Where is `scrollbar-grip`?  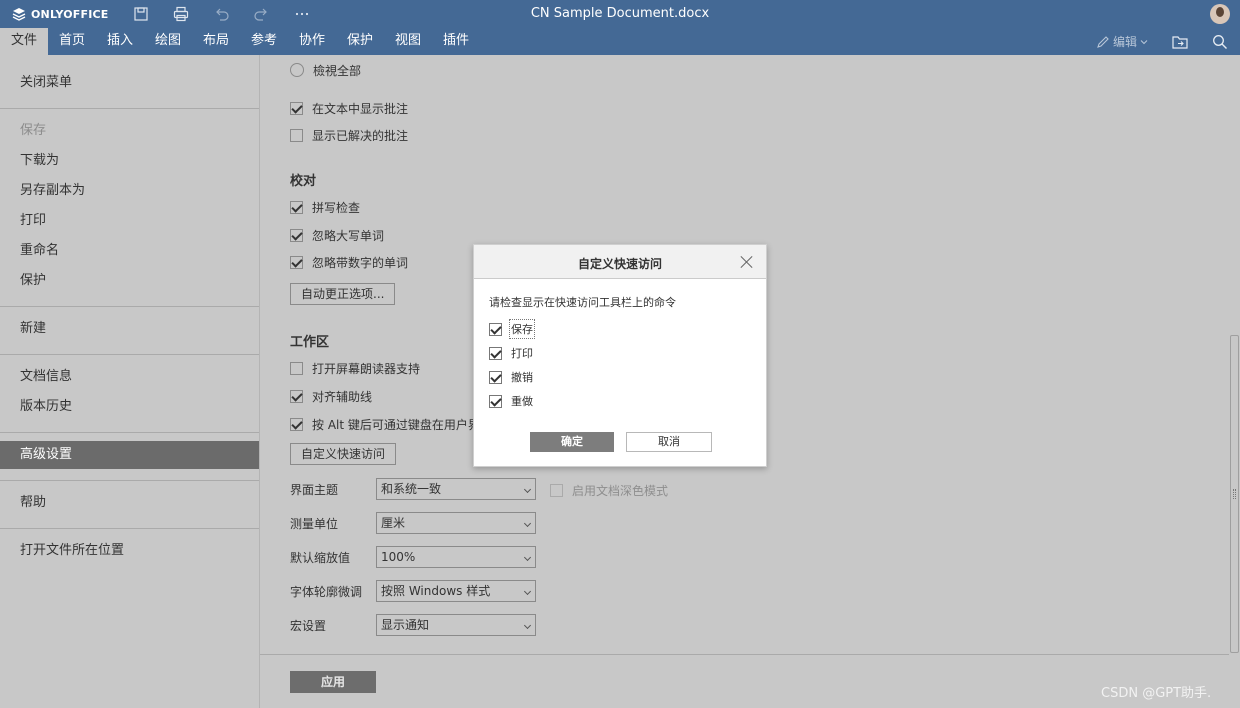
scrollbar-grip is located at coordinates (1234, 494).